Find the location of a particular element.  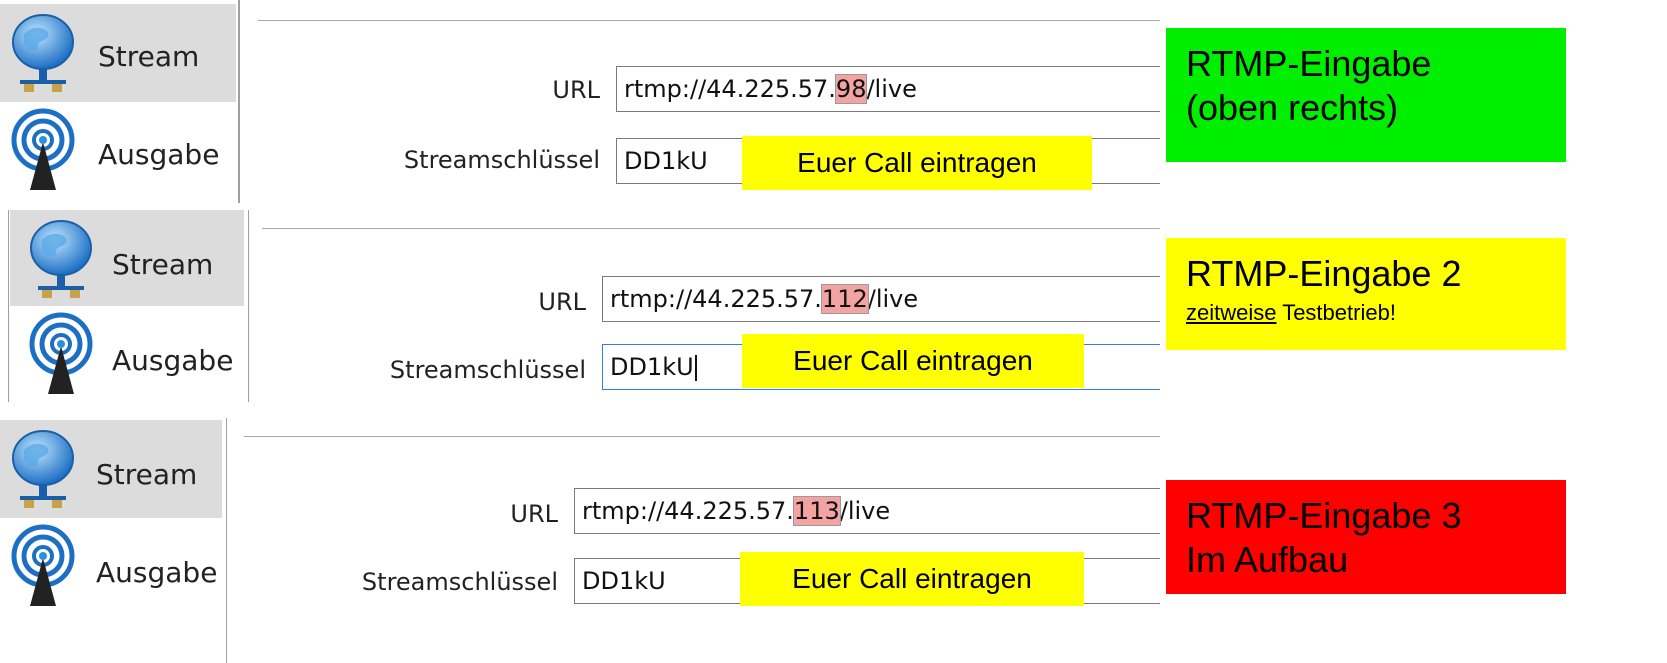

status-box-note: zeitweise Testbetrieb! is located at coordinates (1291, 312).